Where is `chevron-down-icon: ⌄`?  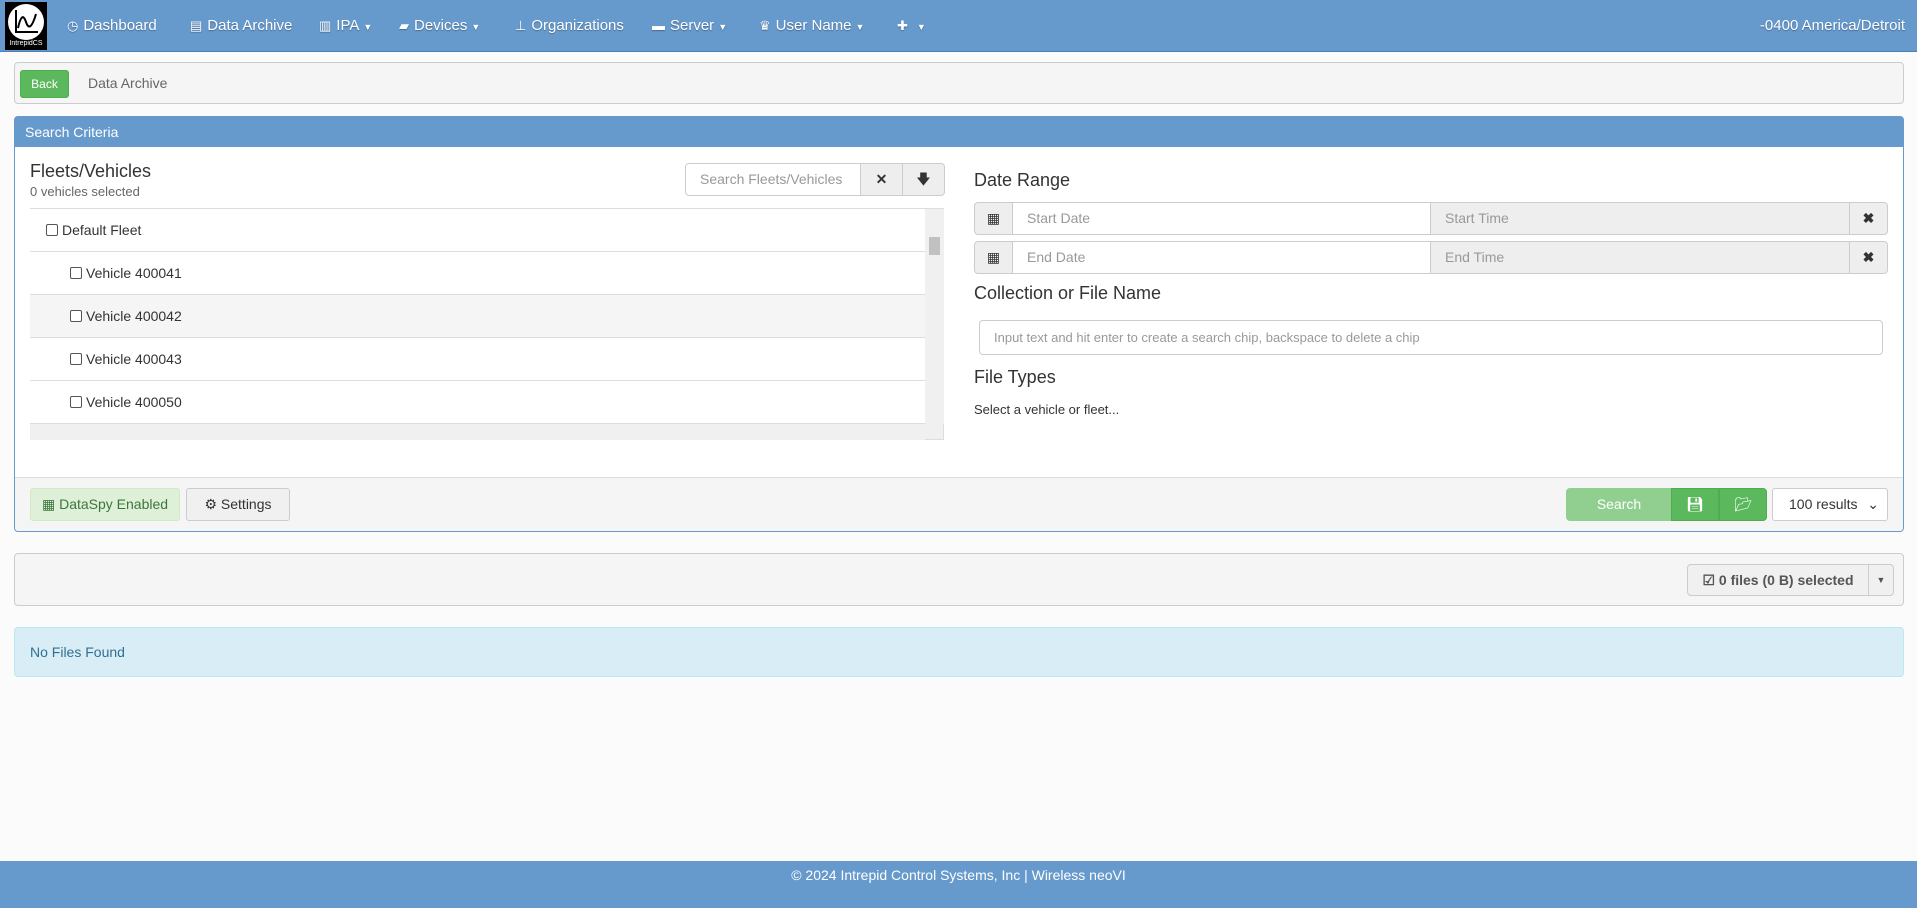
chevron-down-icon: ⌄ is located at coordinates (1873, 504).